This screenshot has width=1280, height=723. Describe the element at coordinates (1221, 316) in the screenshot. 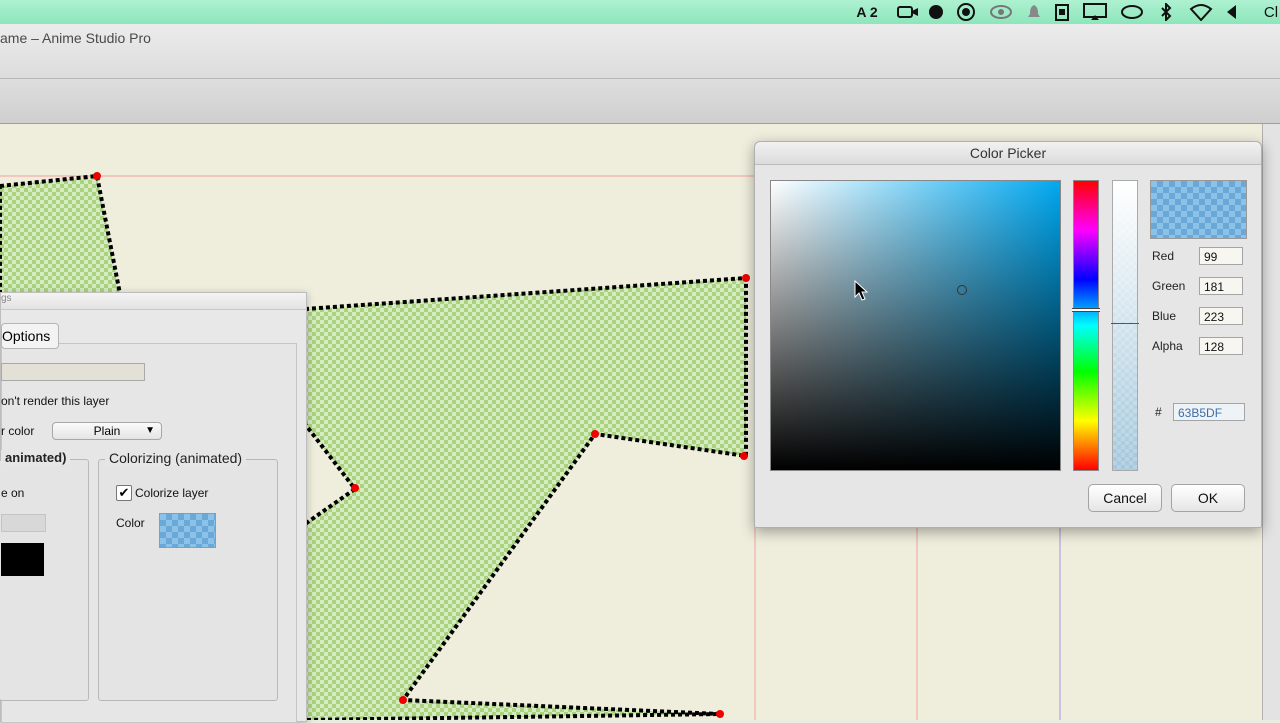

I see `blue-input: 223` at that location.